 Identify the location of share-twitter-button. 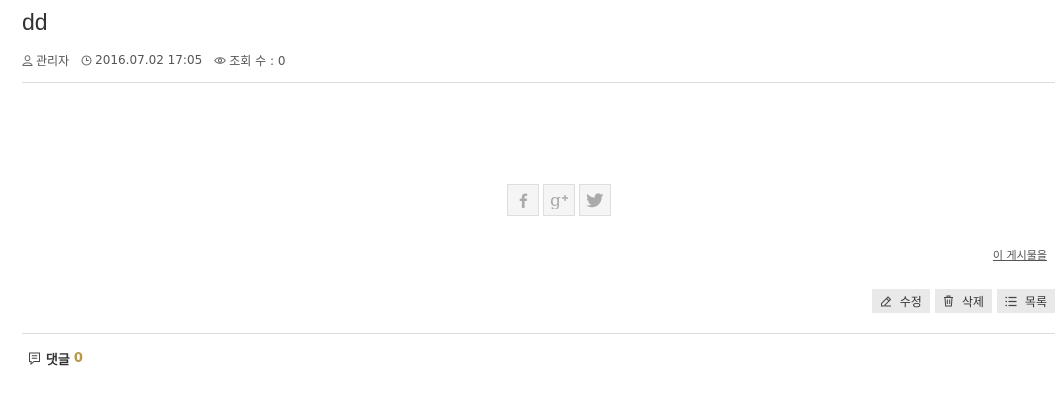
(595, 200).